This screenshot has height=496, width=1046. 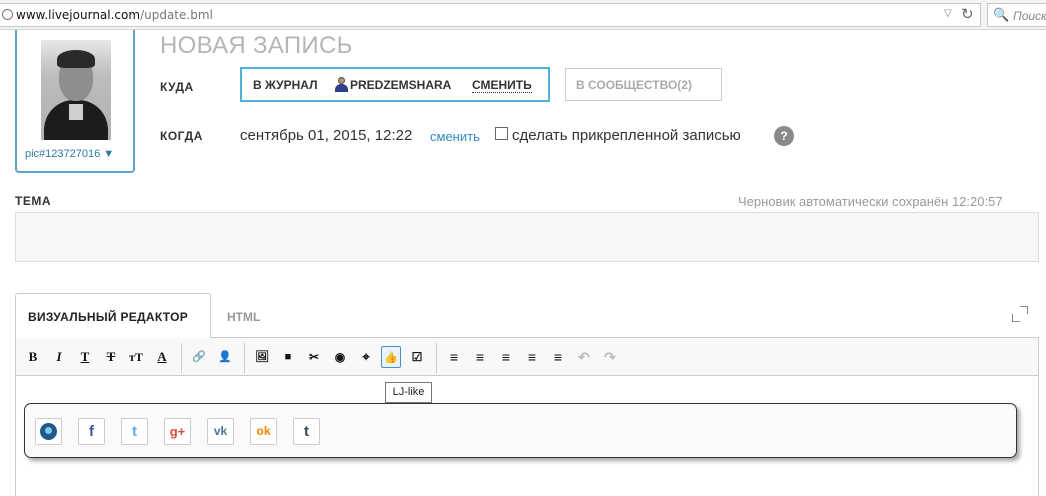 I want to click on fullscreen-icon, so click(x=1020, y=314).